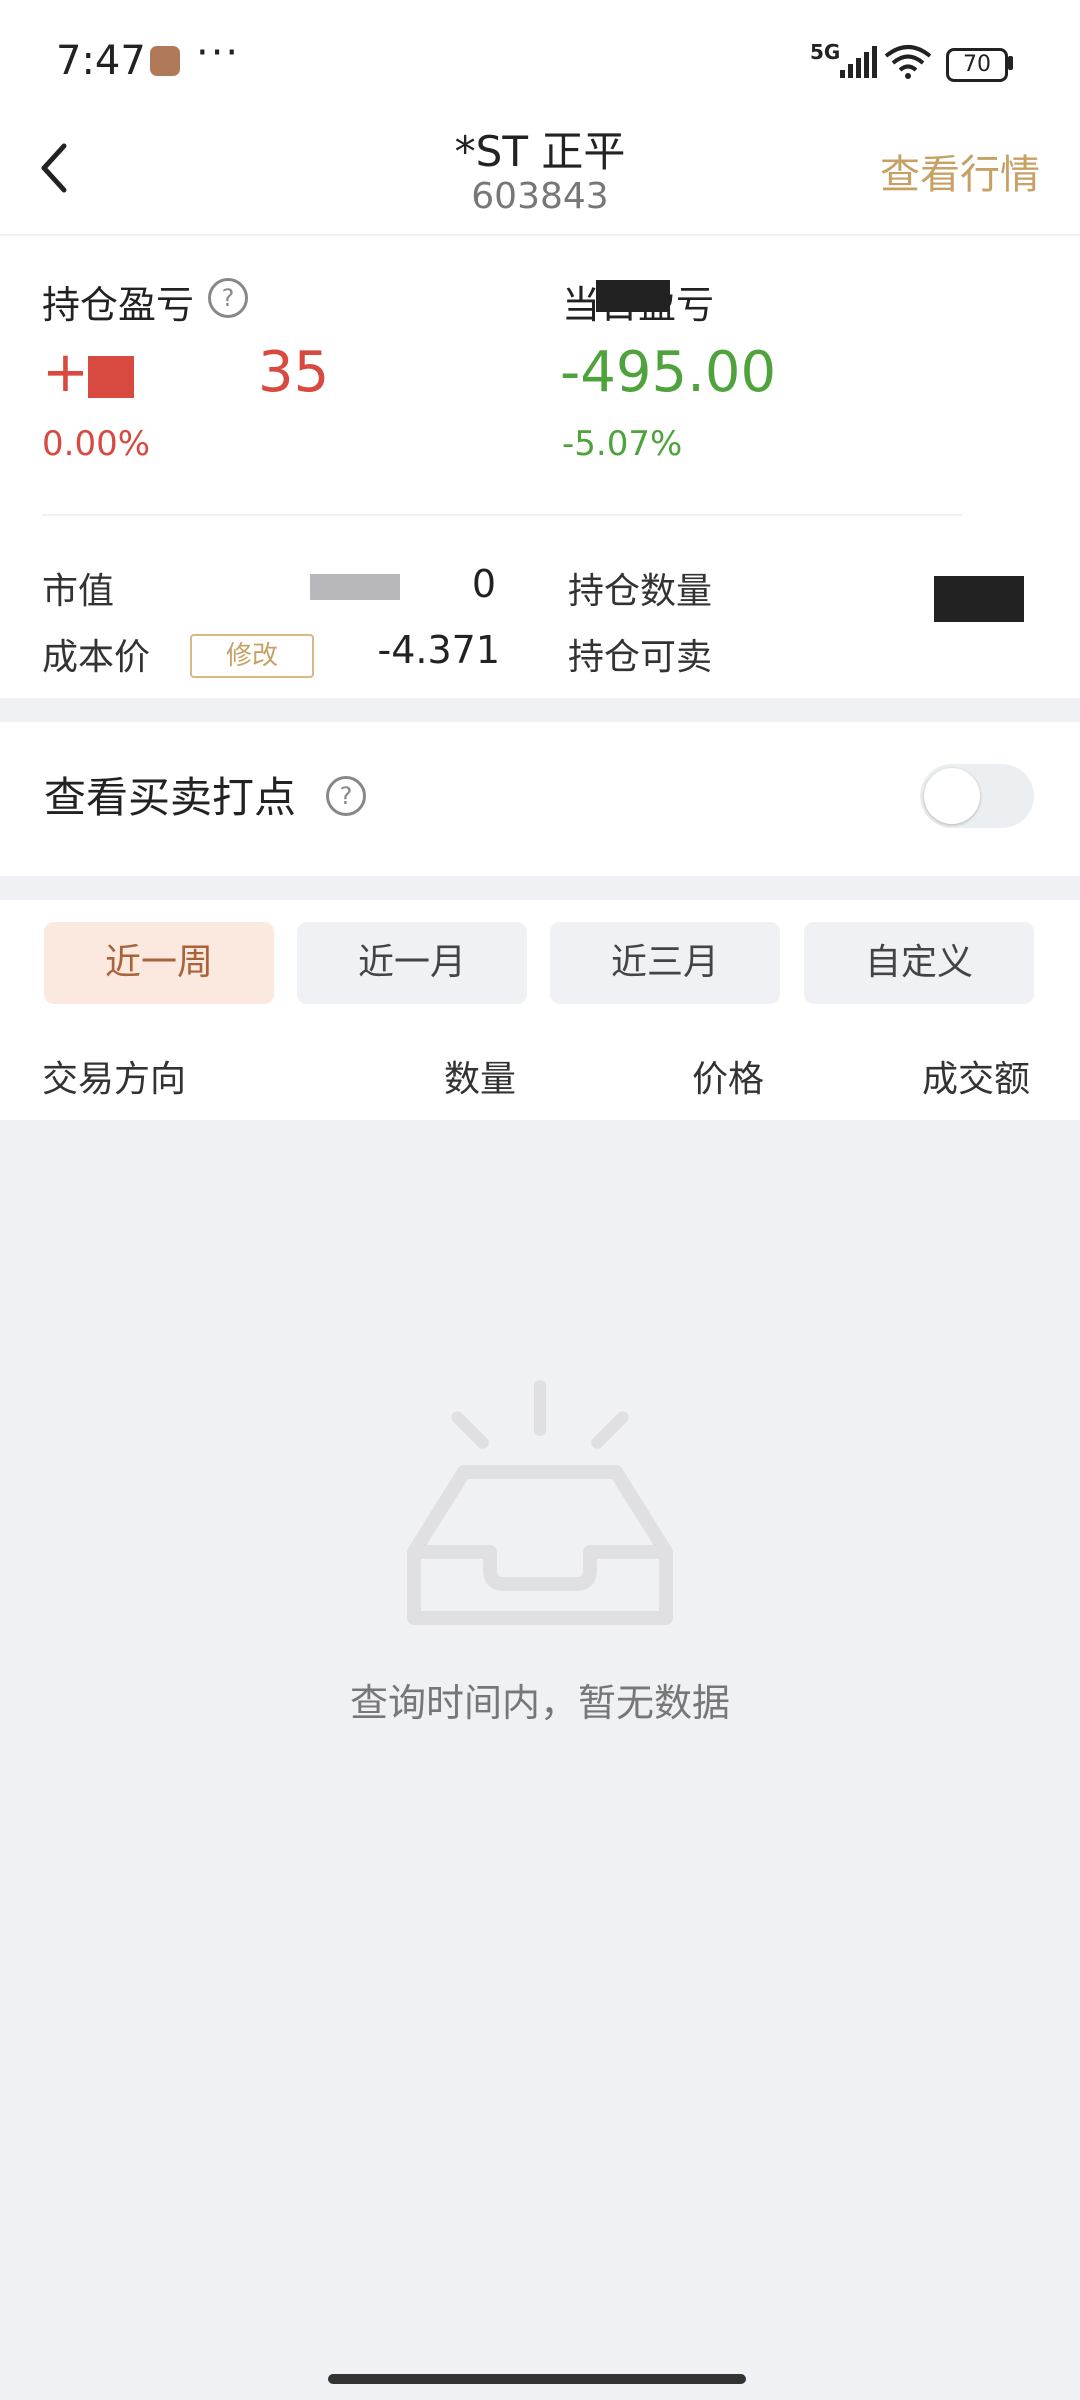  What do you see at coordinates (412, 963) in the screenshot?
I see `tab-month: 近一月` at bounding box center [412, 963].